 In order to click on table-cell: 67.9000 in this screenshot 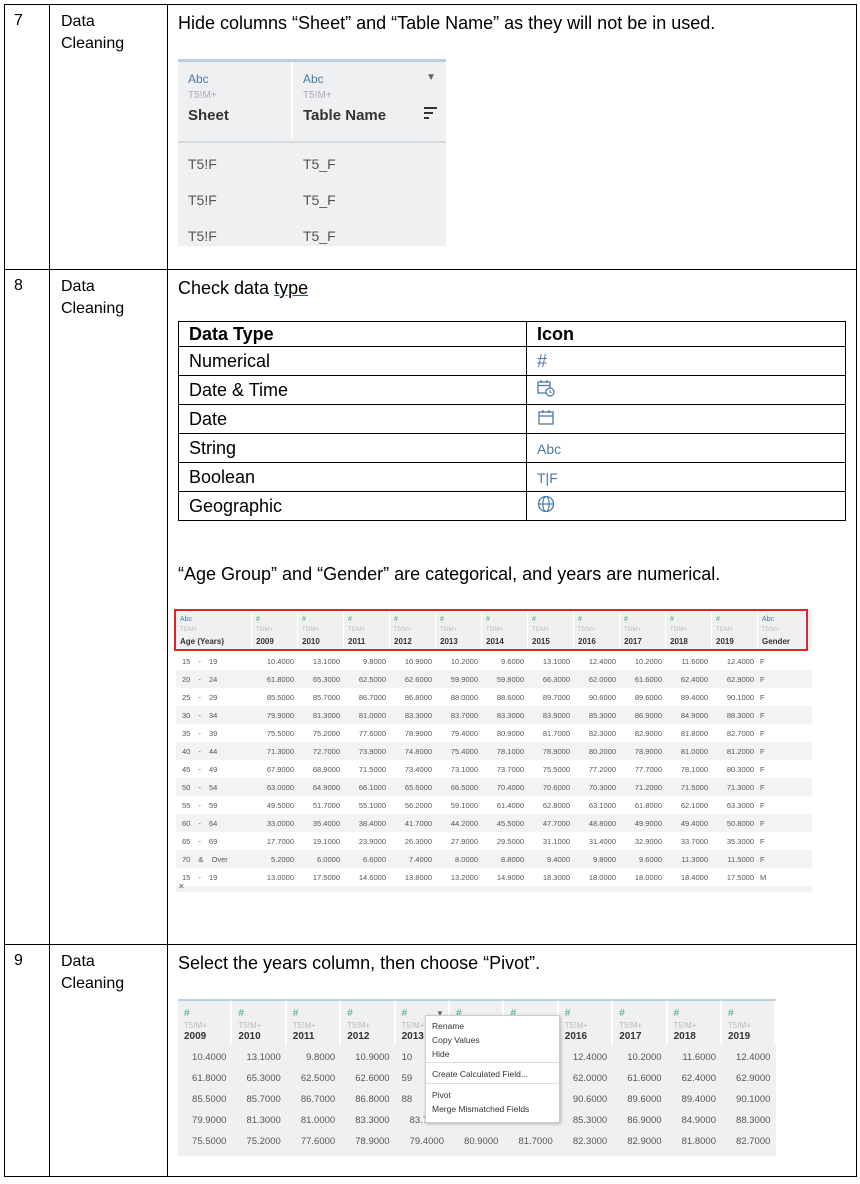, I will do `click(280, 769)`.